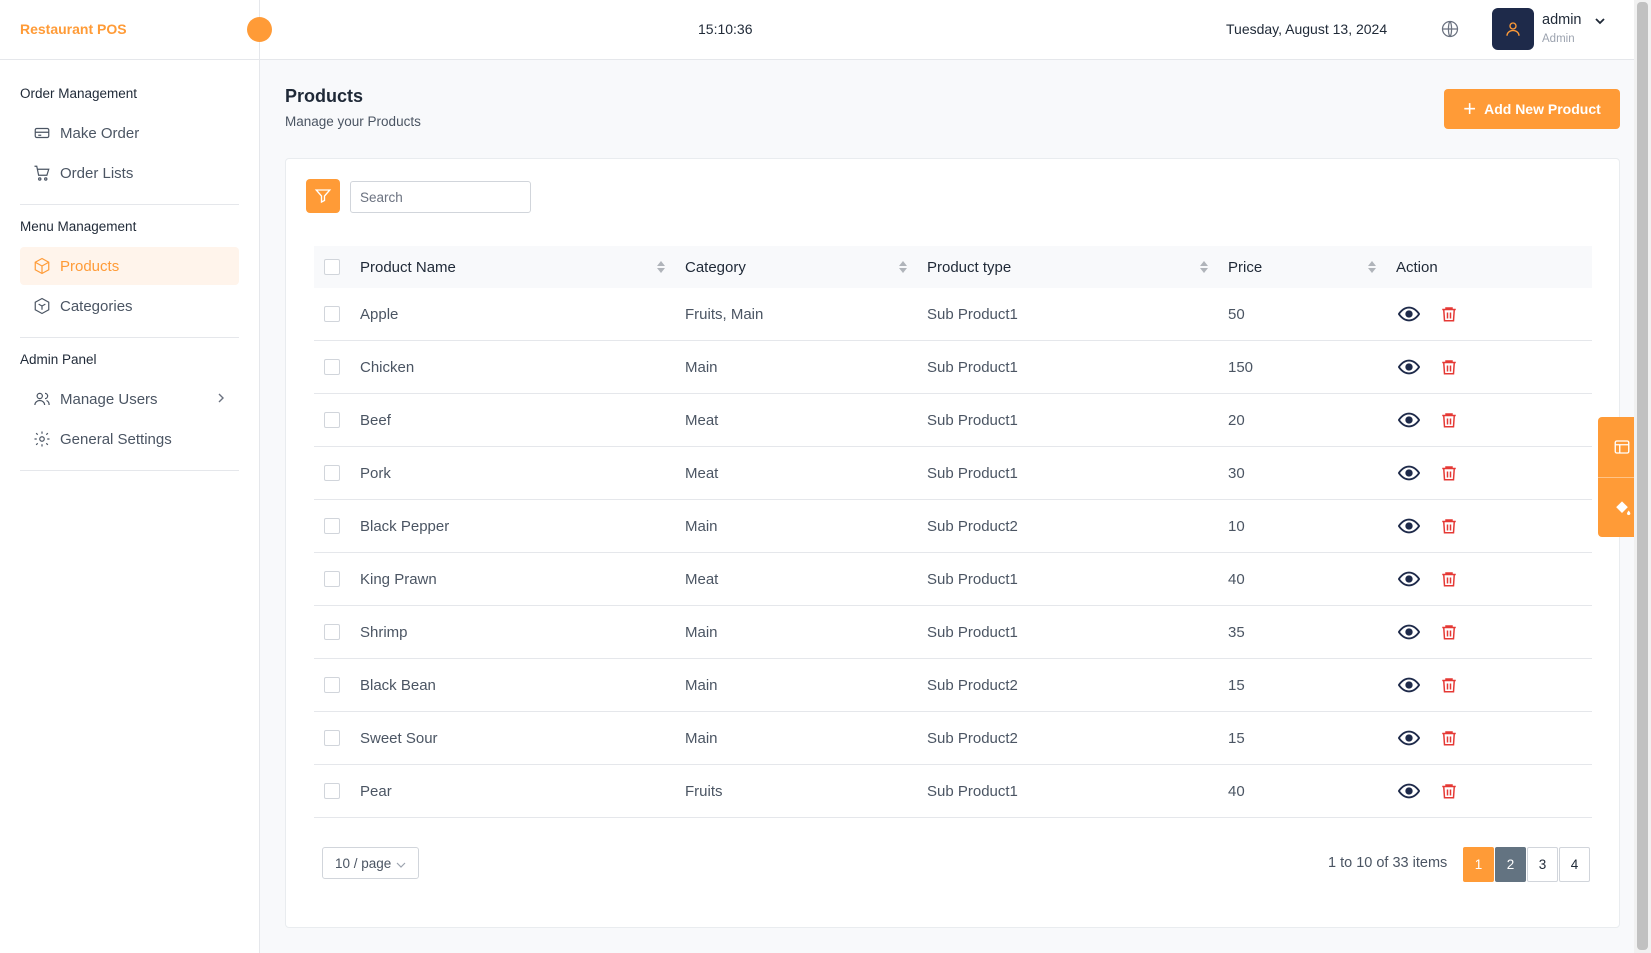  Describe the element at coordinates (972, 526) in the screenshot. I see `cell-product-type: Sub Product2` at that location.